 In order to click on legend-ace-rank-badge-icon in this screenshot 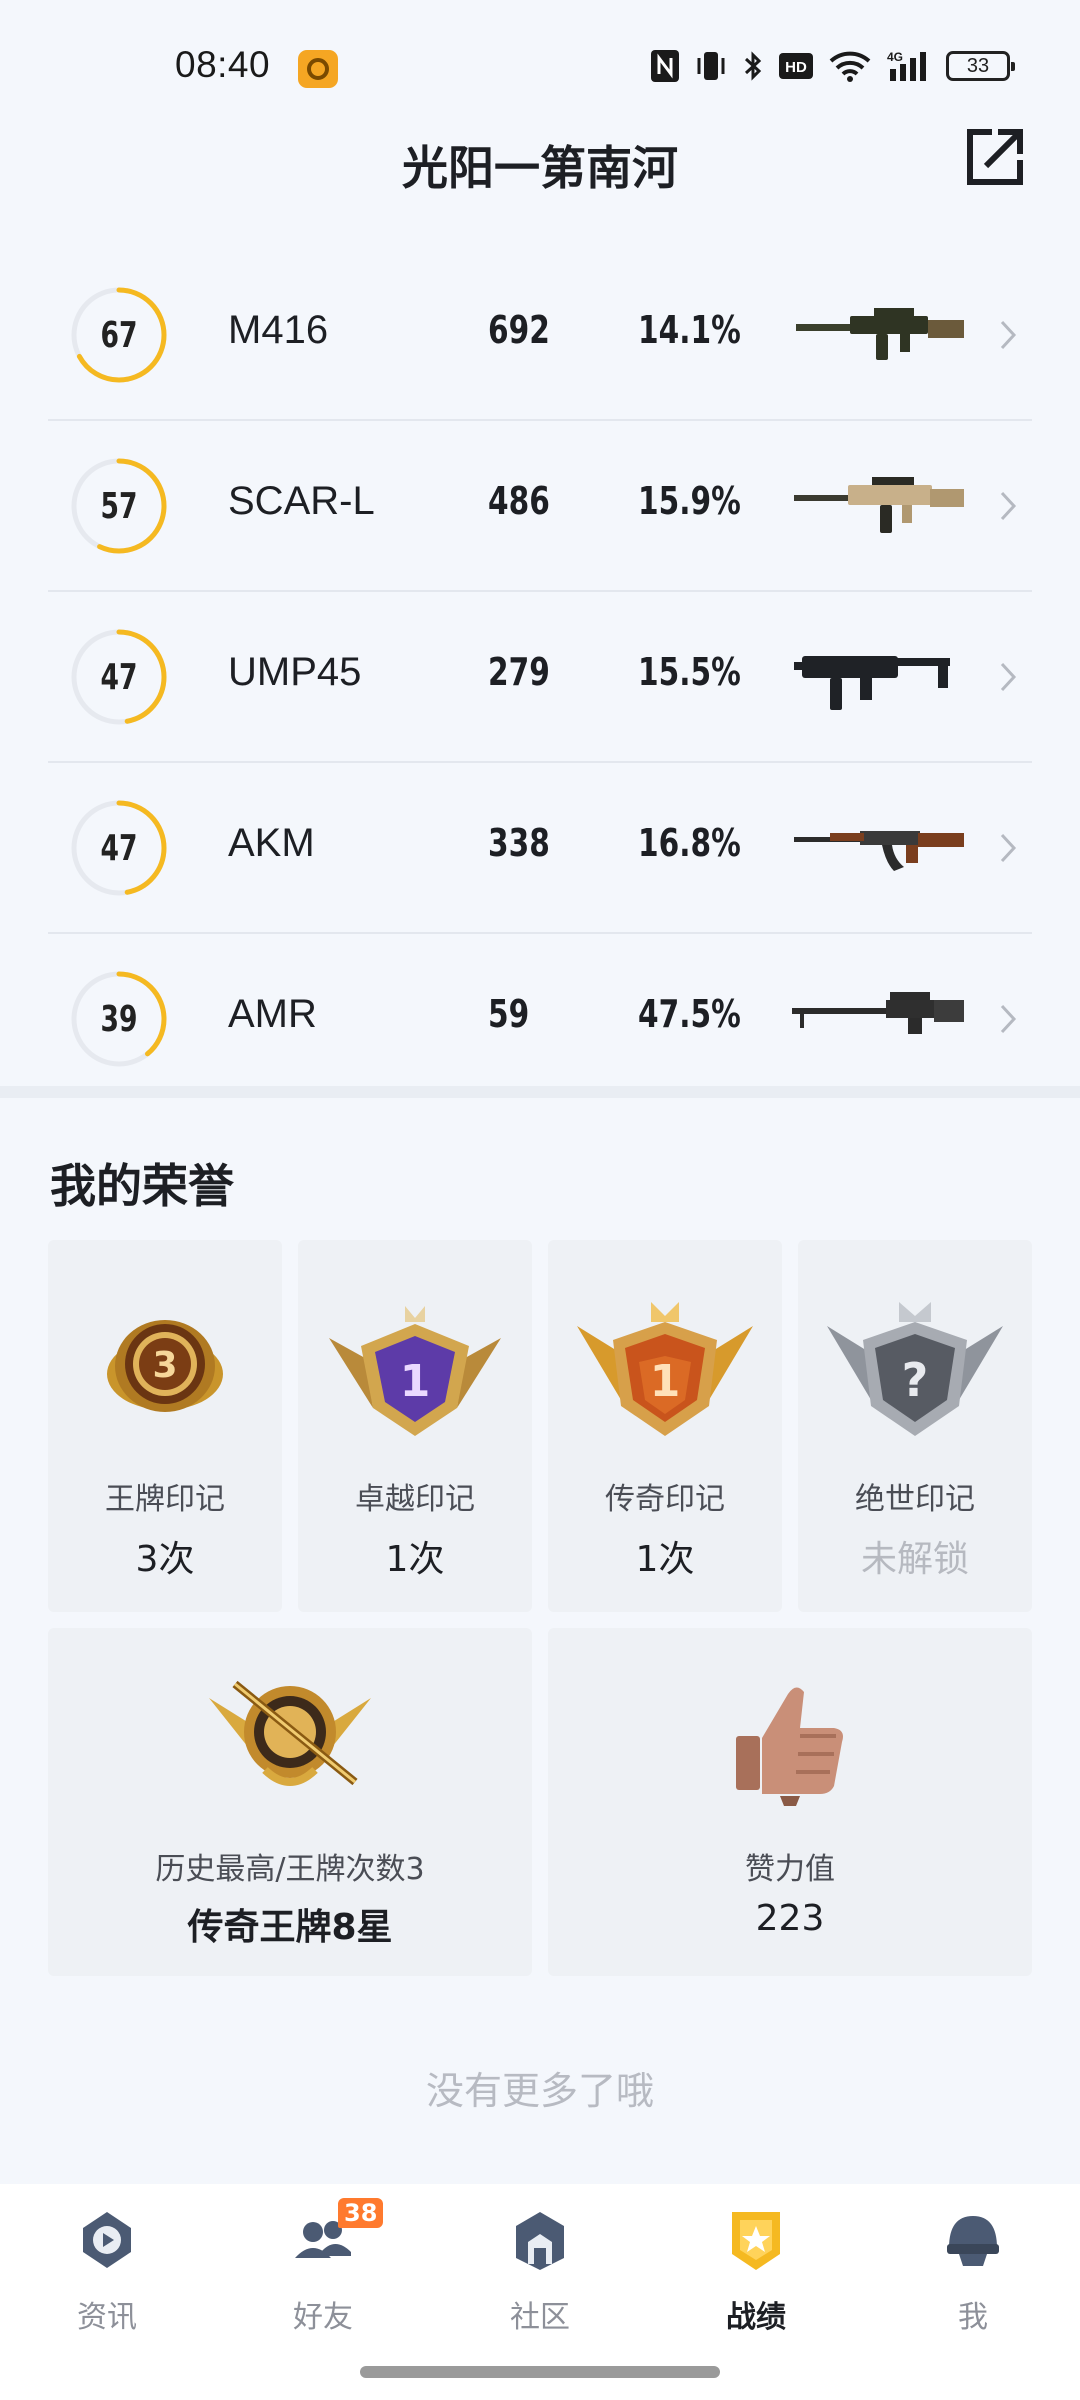, I will do `click(290, 1733)`.